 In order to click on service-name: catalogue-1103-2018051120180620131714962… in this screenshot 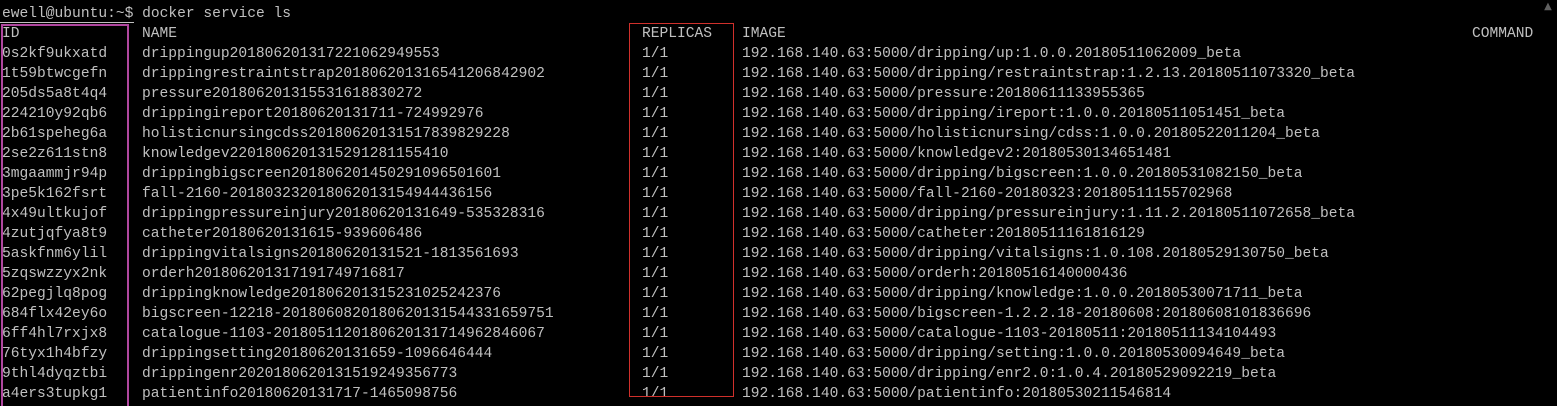, I will do `click(343, 334)`.